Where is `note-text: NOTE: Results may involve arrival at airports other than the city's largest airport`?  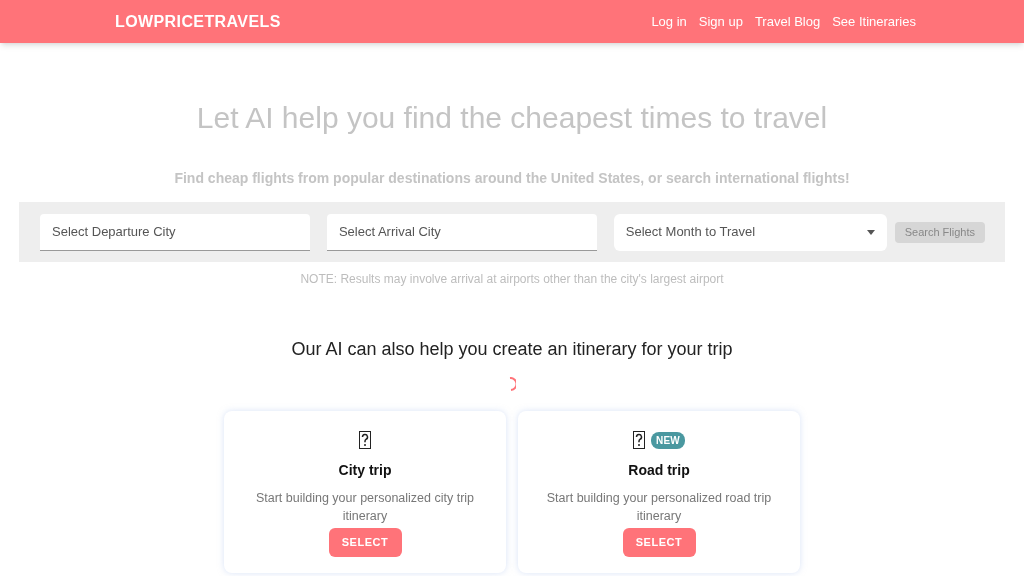
note-text: NOTE: Results may involve arrival at airports other than the city's largest airport is located at coordinates (512, 279).